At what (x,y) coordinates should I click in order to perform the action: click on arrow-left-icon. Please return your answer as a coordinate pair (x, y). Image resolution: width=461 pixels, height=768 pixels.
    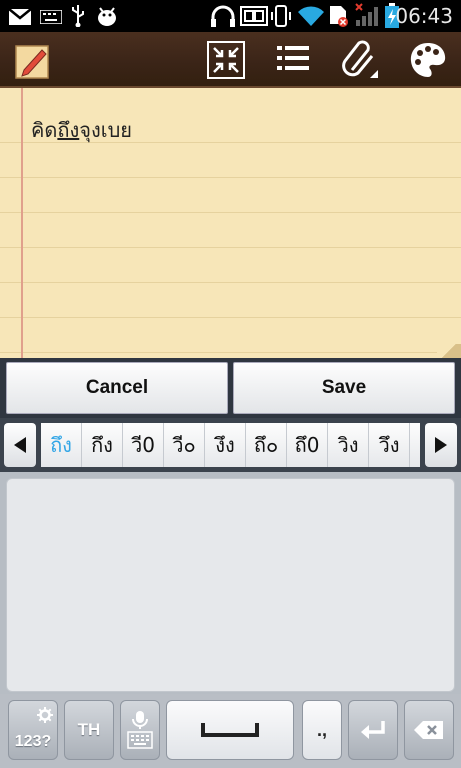
    Looking at the image, I should click on (20, 445).